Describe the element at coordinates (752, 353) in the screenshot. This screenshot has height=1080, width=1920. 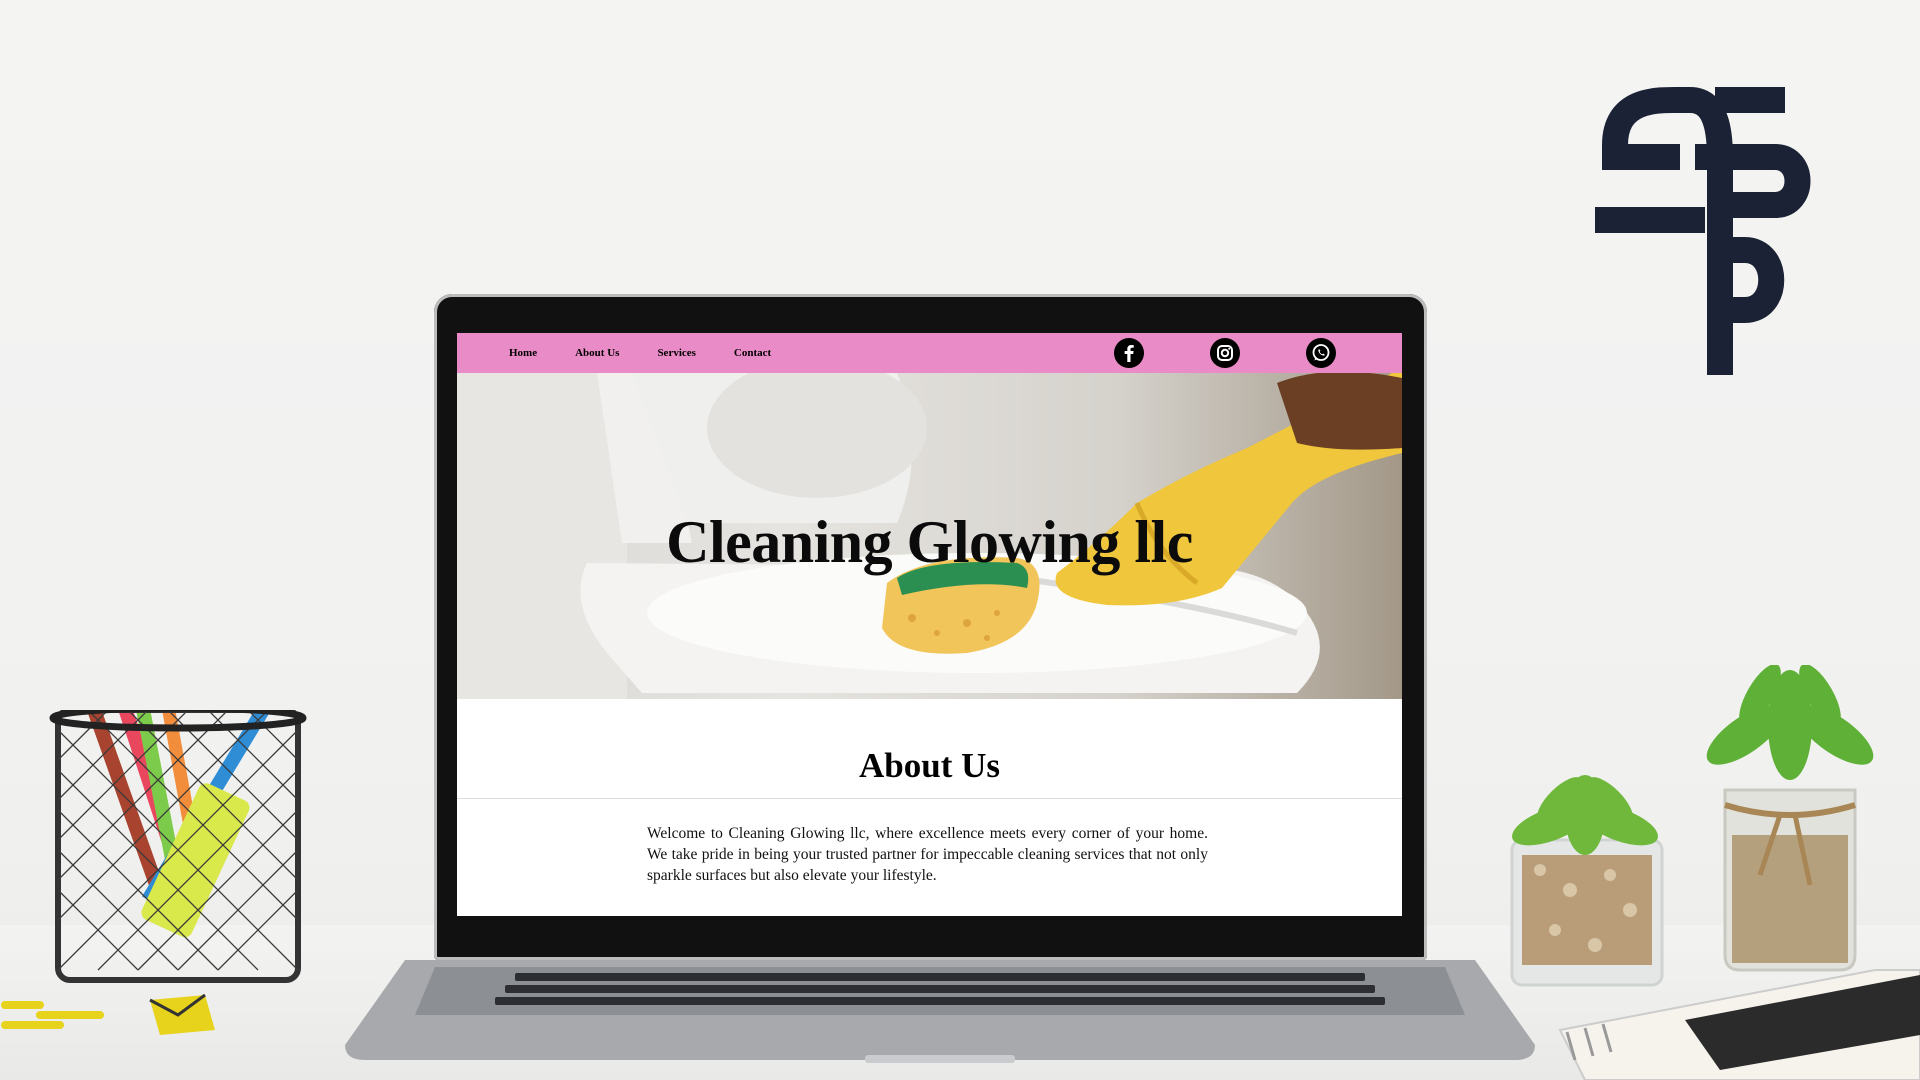
I see `nav-contact-link: Contact` at that location.